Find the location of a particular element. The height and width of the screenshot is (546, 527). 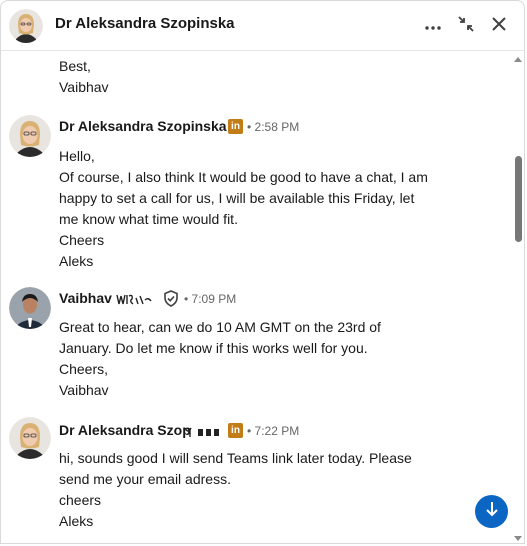

minimize-arrows-icon is located at coordinates (466, 26).